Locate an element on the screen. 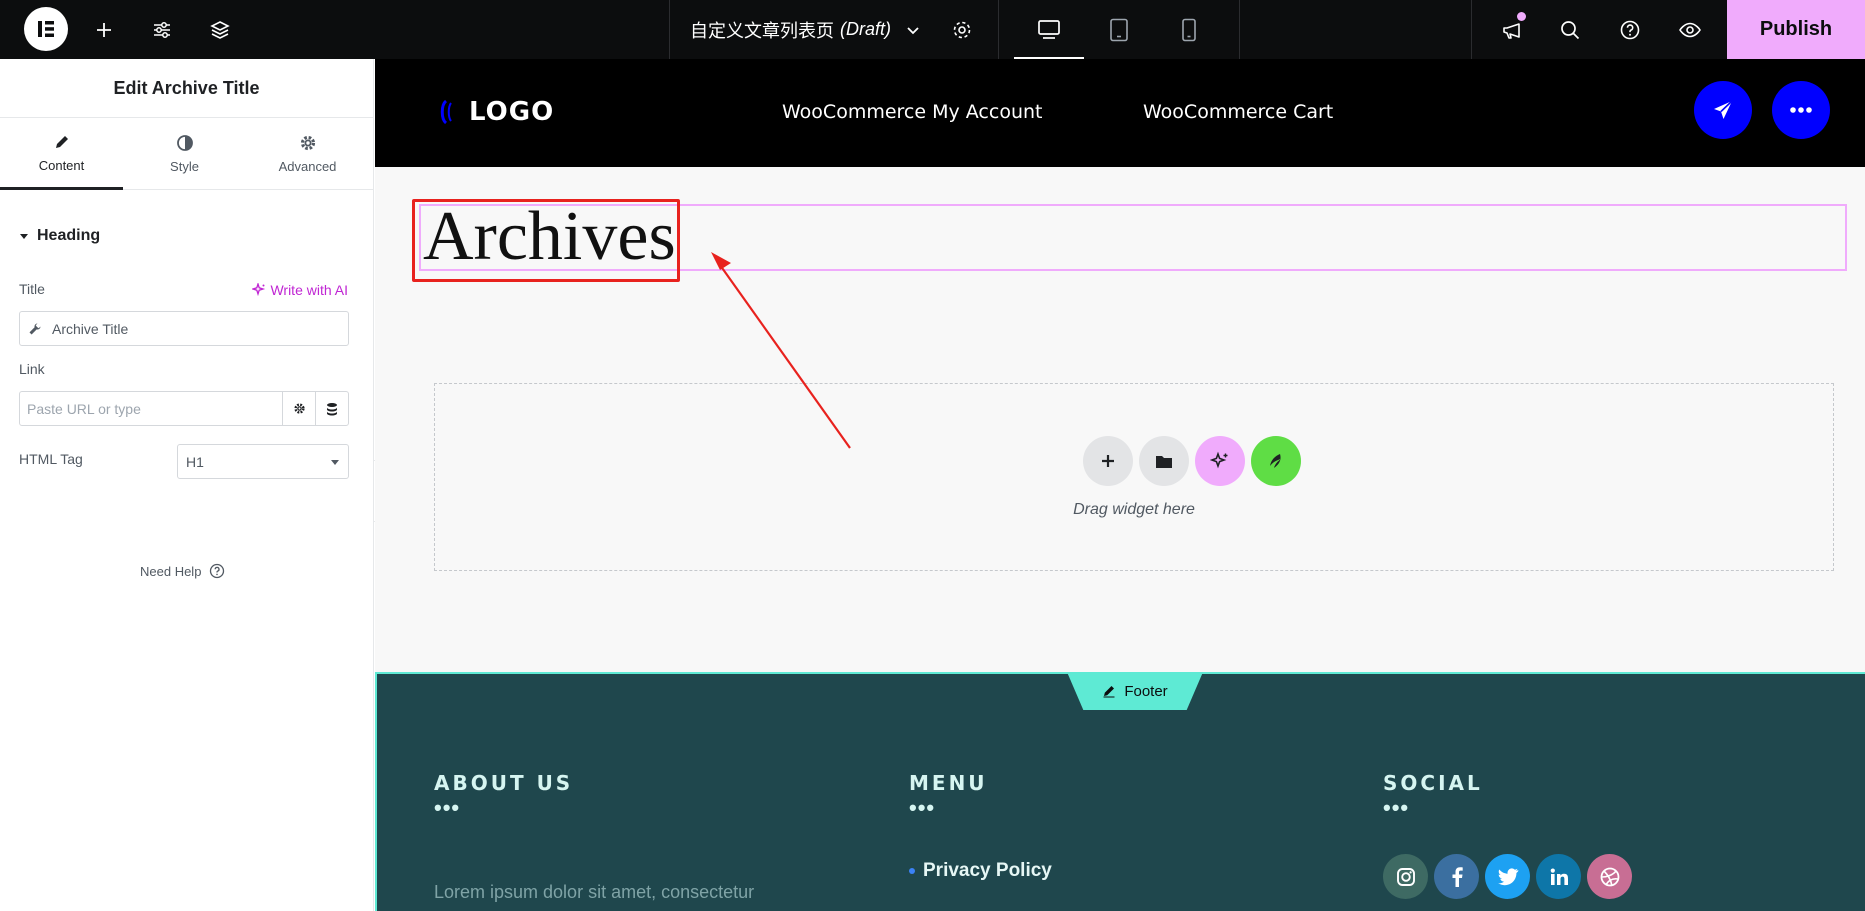  sliders-icon is located at coordinates (162, 29).